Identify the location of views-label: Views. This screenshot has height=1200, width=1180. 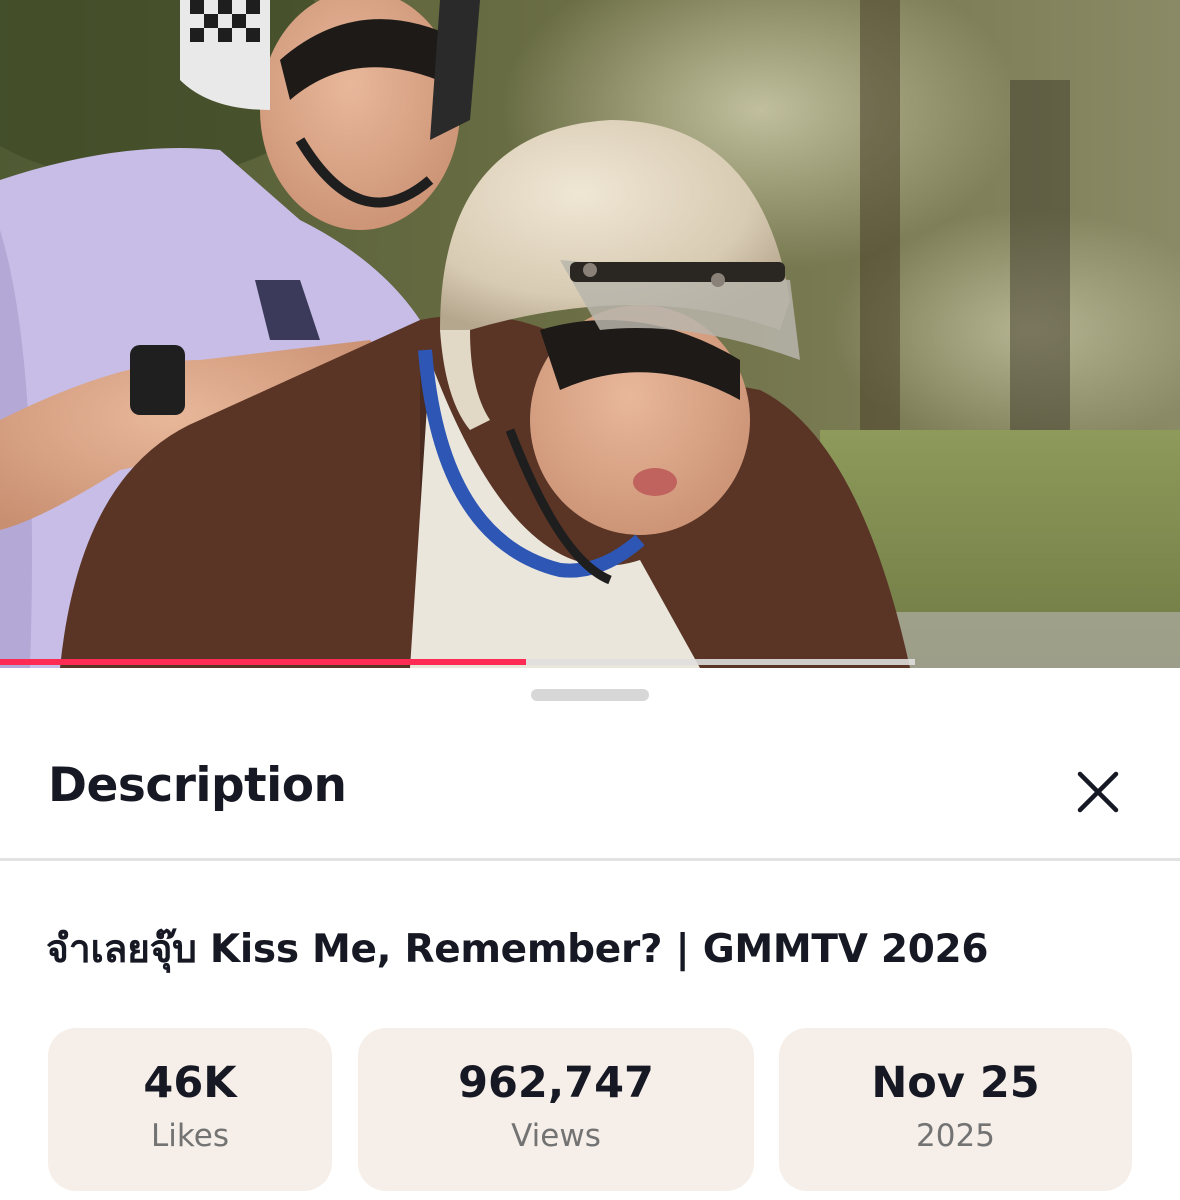
(556, 1136).